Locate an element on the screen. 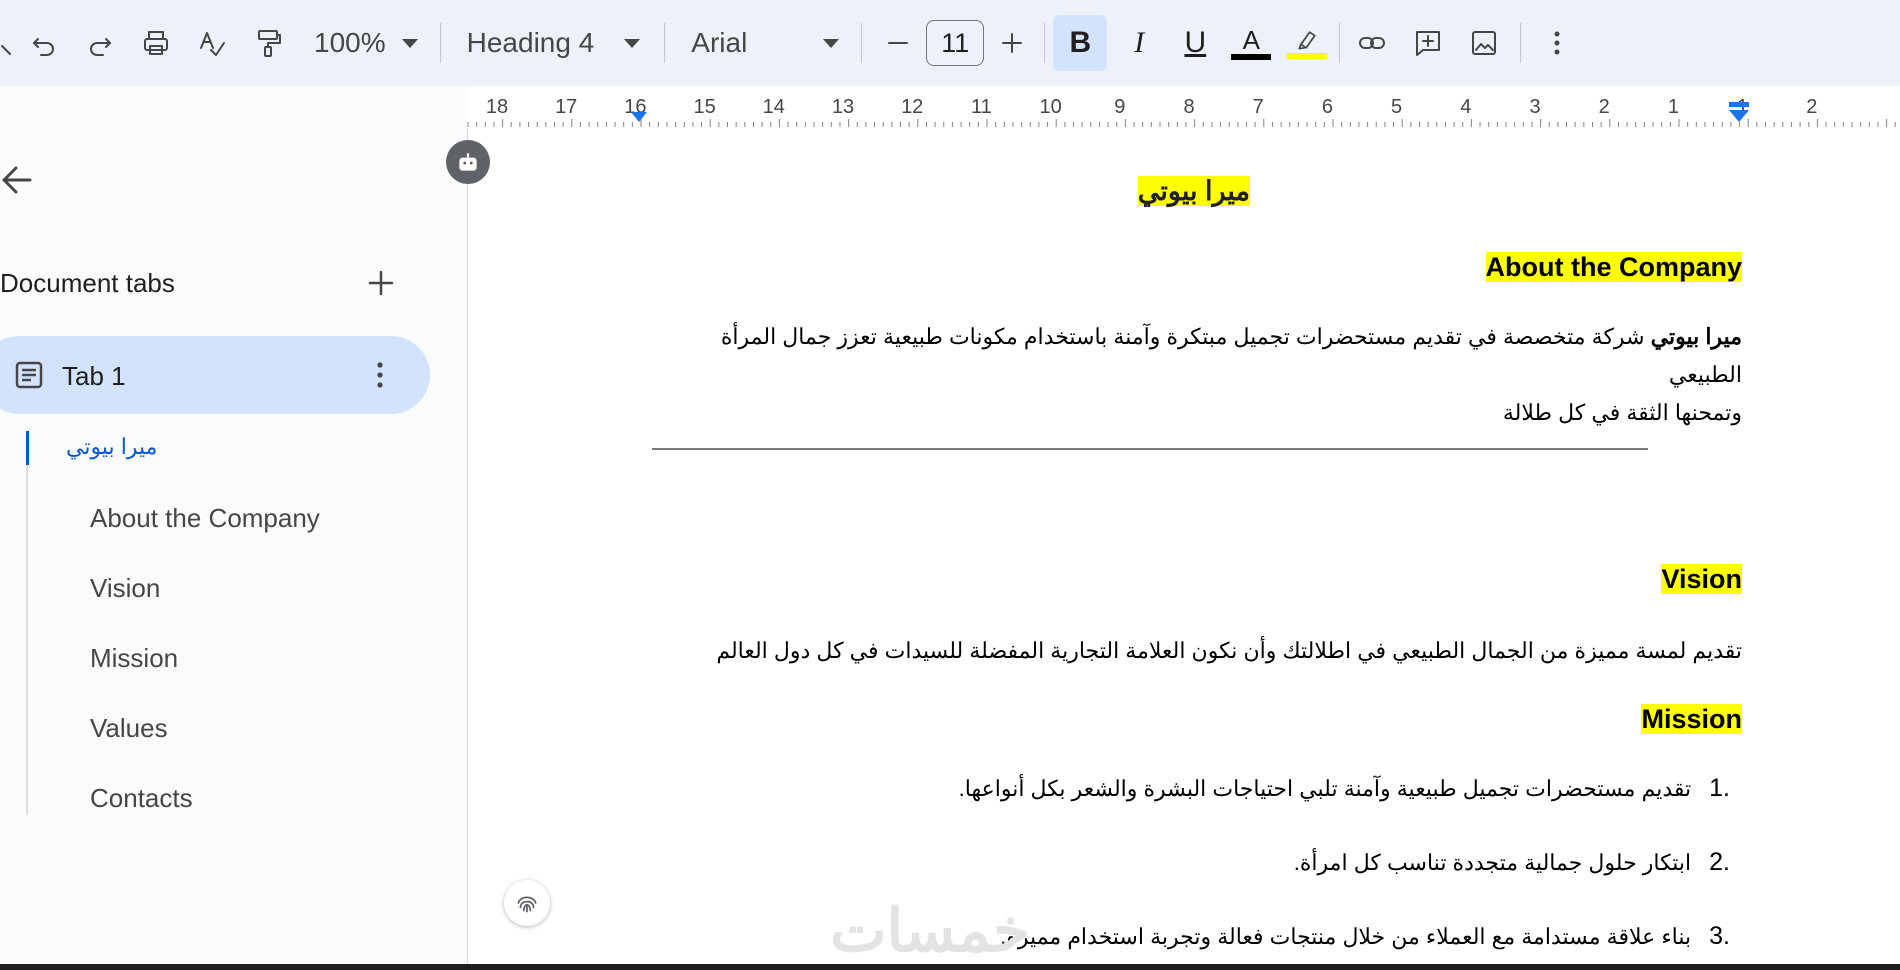  zoom-value: 100% is located at coordinates (350, 42).